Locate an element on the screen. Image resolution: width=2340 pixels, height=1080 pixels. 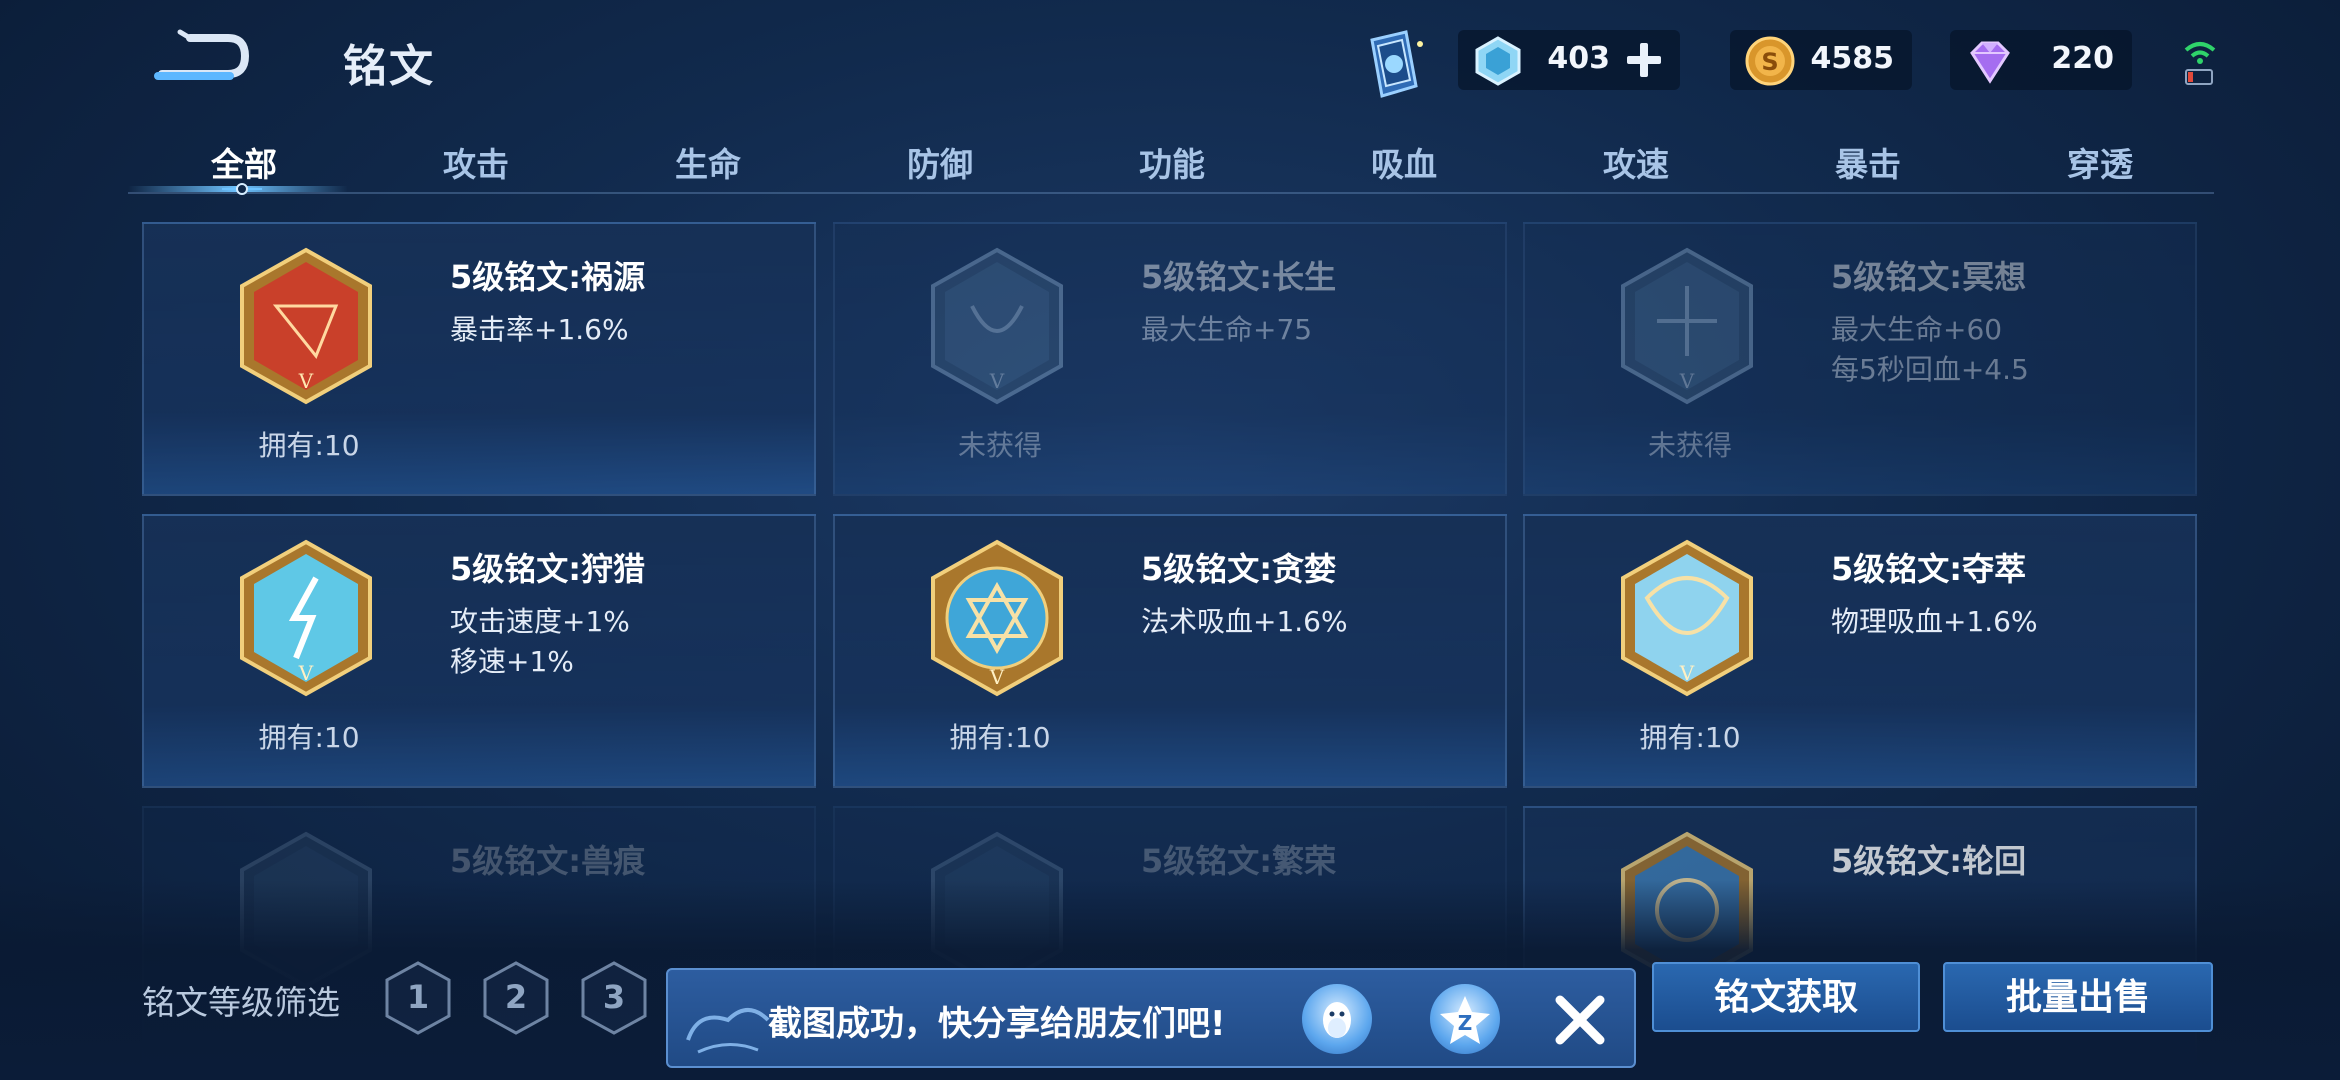
gem-count: 220 is located at coordinates (2082, 58).